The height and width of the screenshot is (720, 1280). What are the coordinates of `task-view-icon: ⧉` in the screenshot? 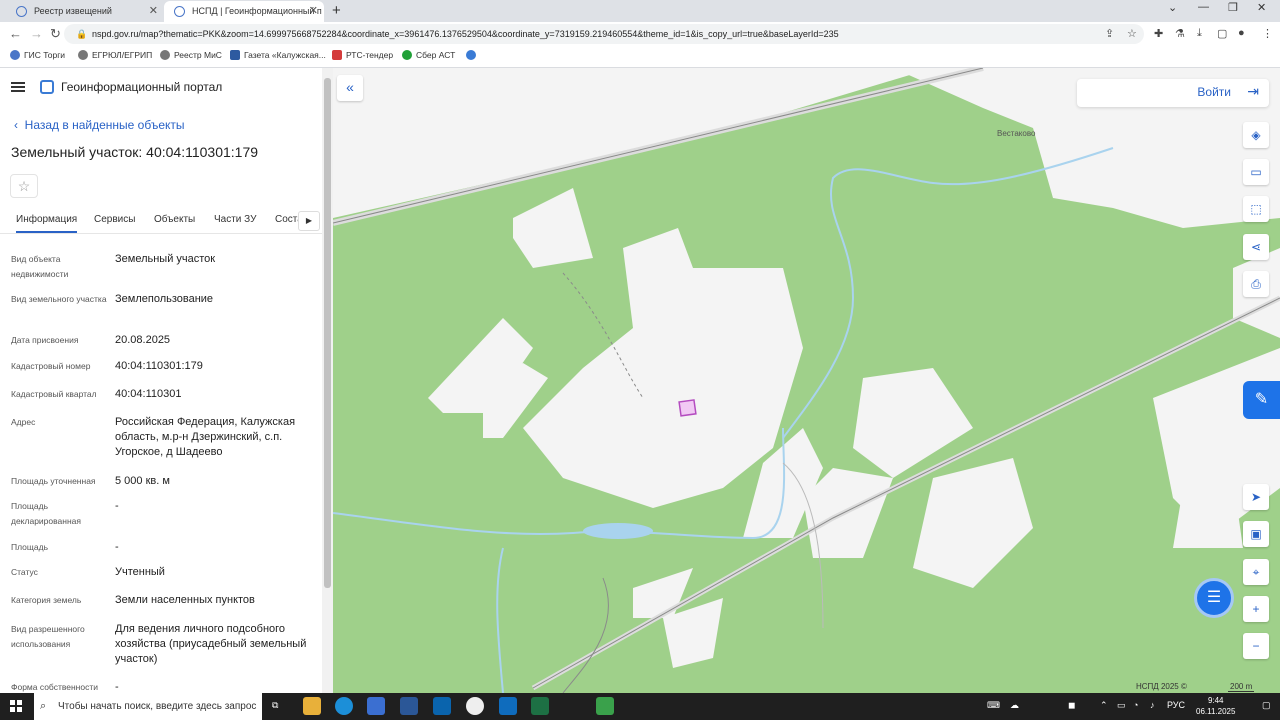 It's located at (275, 705).